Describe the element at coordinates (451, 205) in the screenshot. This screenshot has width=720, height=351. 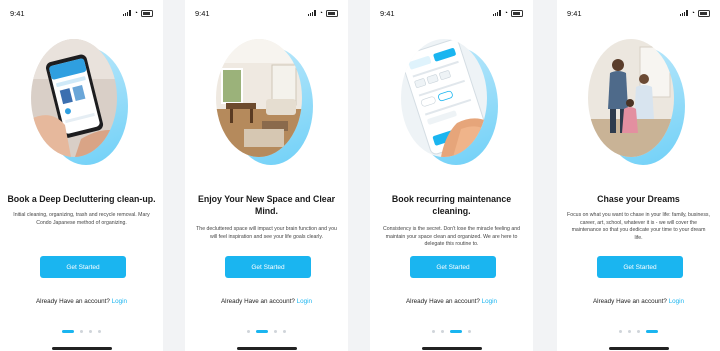
I see `onboarding-title: Book recurring maintenance cleaning.` at that location.